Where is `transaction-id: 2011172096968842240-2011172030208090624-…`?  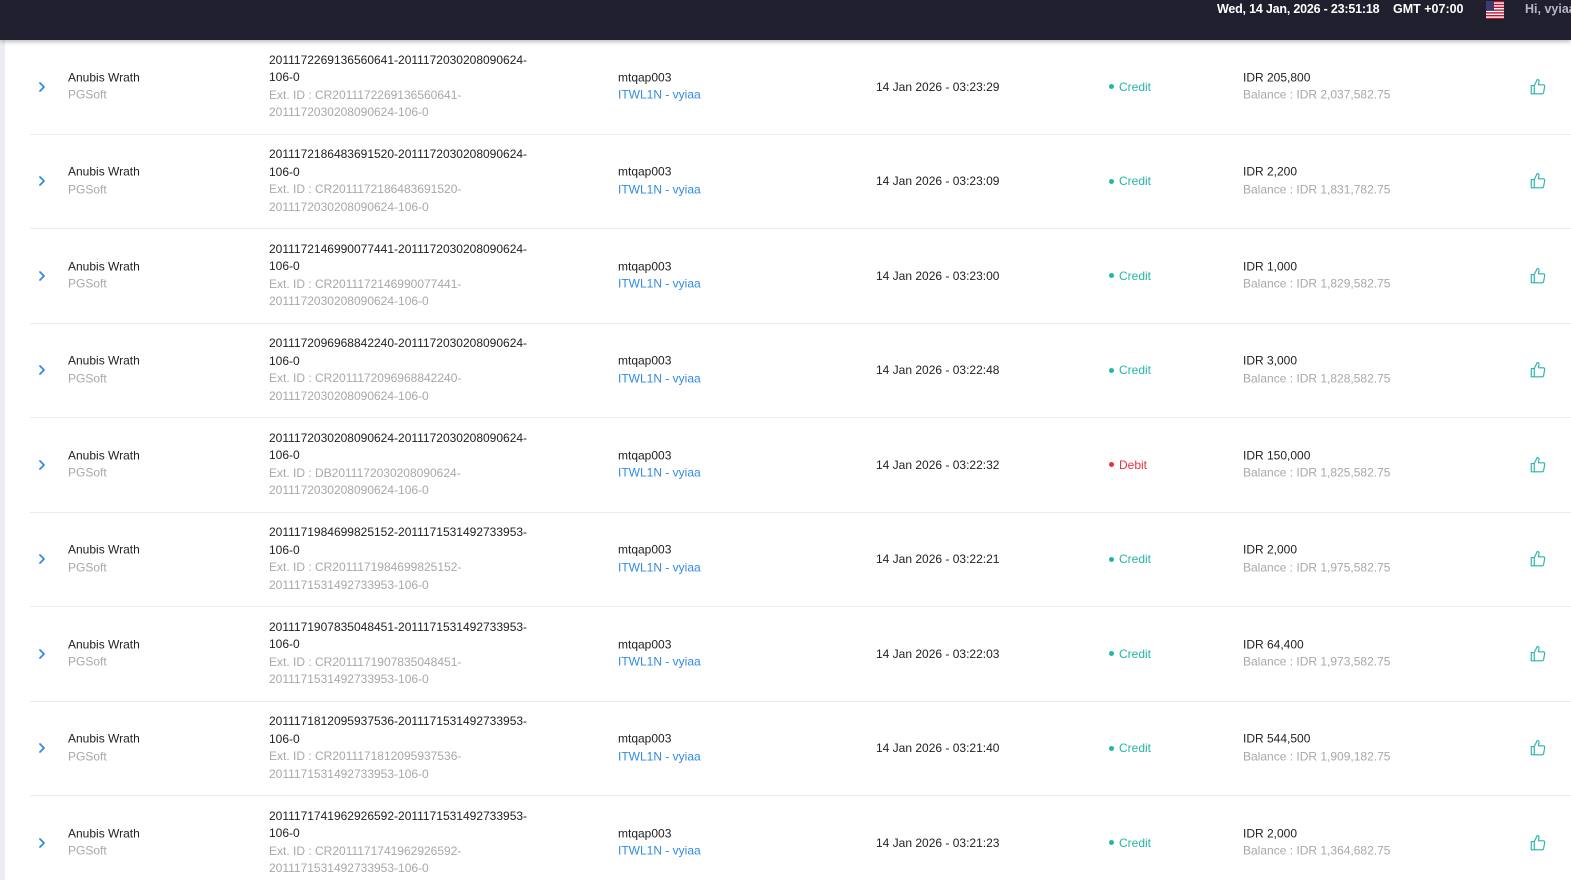 transaction-id: 2011172096968842240-2011172030208090624-… is located at coordinates (398, 352).